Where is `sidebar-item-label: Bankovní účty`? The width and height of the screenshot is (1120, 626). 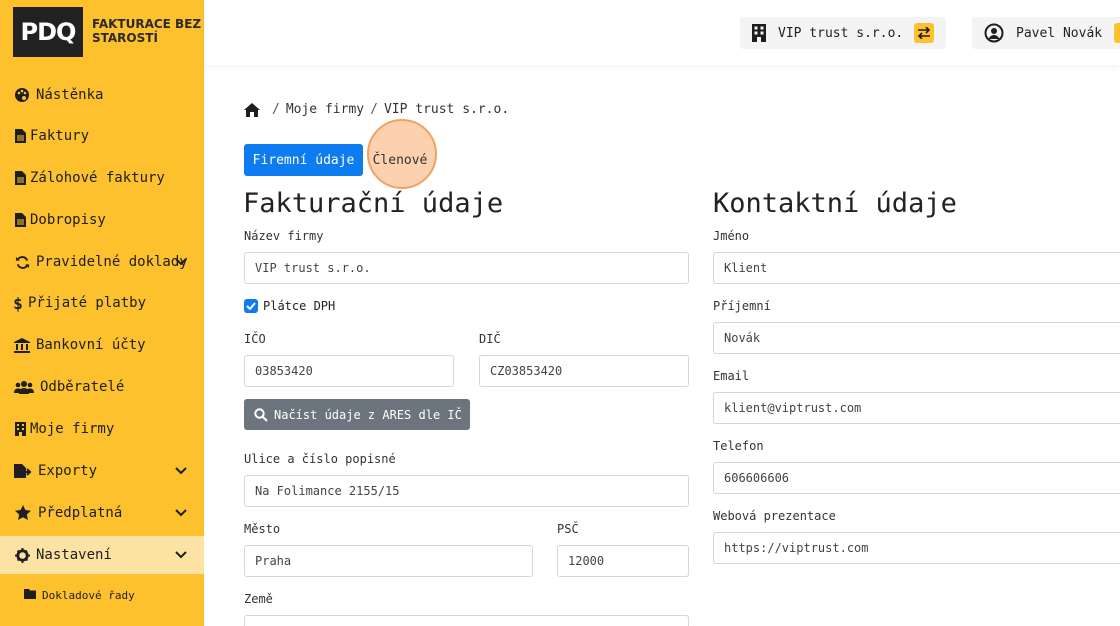 sidebar-item-label: Bankovní účty is located at coordinates (91, 345).